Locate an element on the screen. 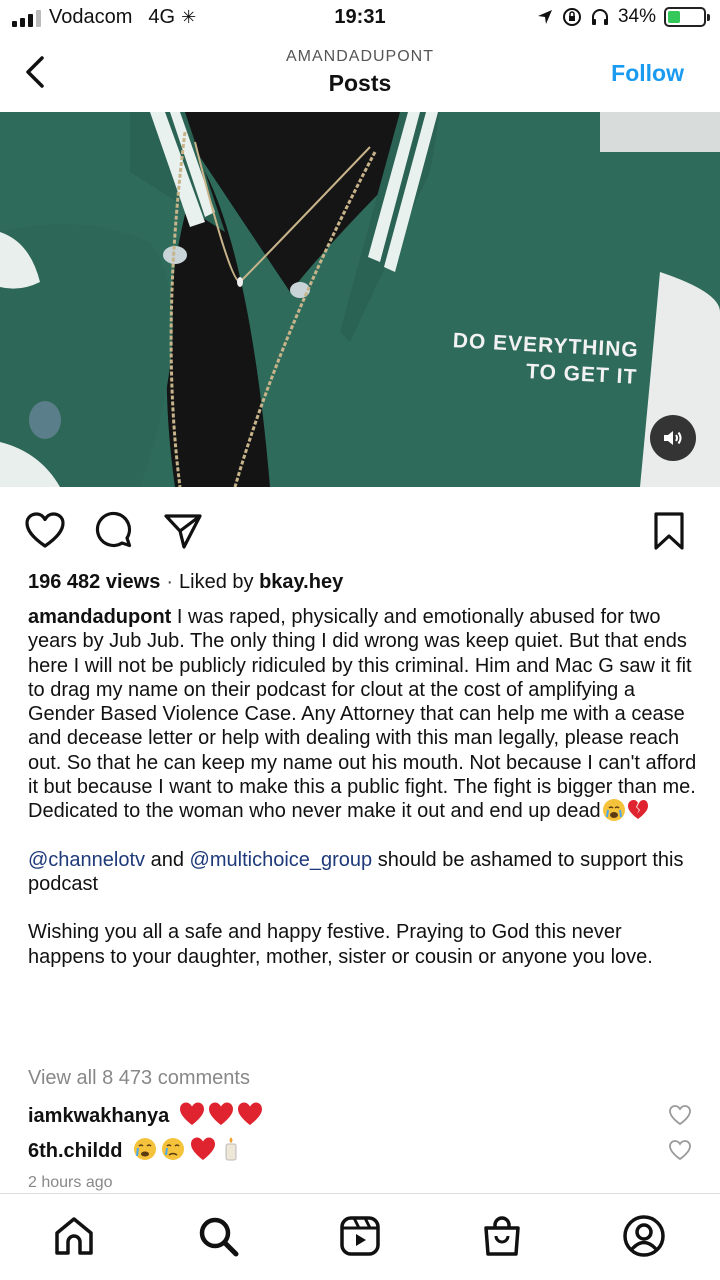 The image size is (720, 1280). shop-bag-icon is located at coordinates (502, 1236).